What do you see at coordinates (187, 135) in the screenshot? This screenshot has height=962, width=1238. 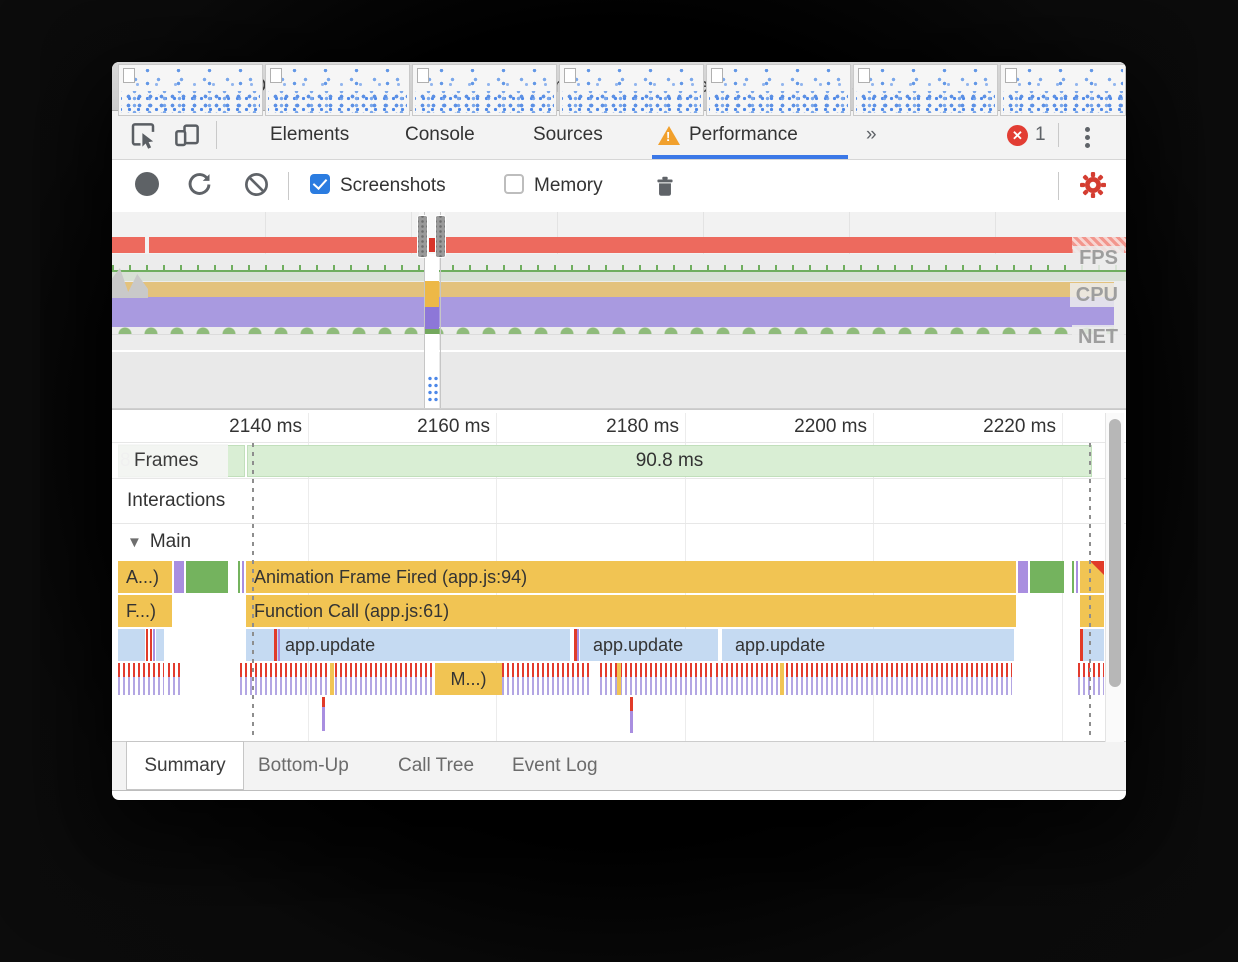 I see `device-toolbar-icon` at bounding box center [187, 135].